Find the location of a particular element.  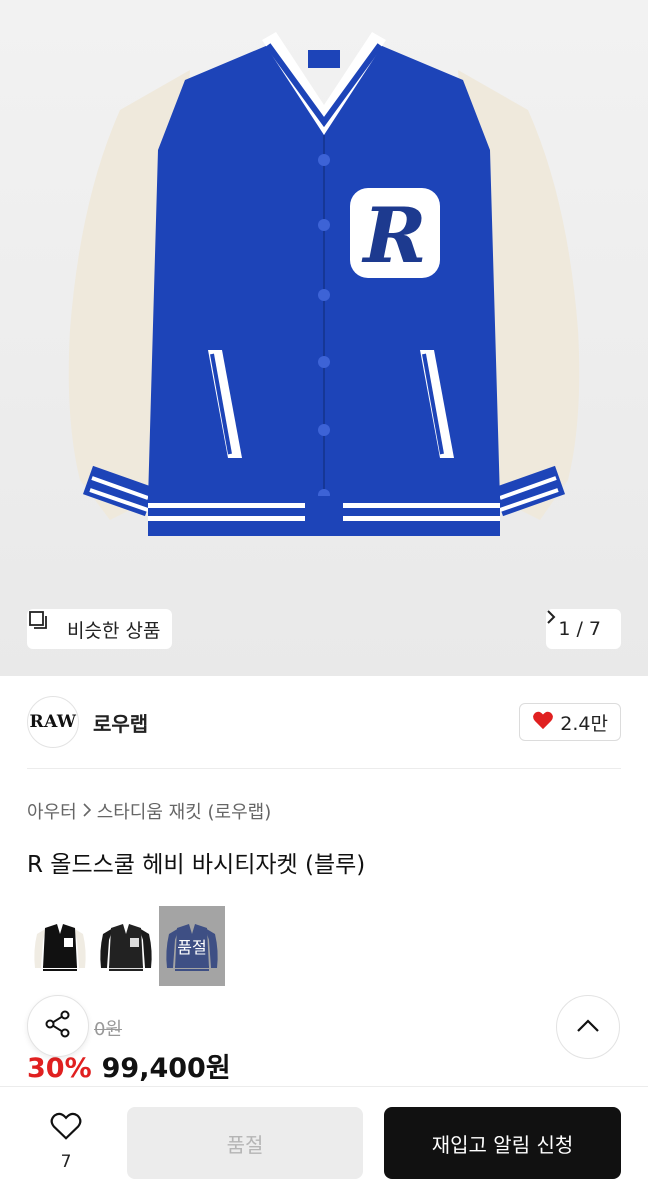

variant-thumb-black is located at coordinates (126, 946).